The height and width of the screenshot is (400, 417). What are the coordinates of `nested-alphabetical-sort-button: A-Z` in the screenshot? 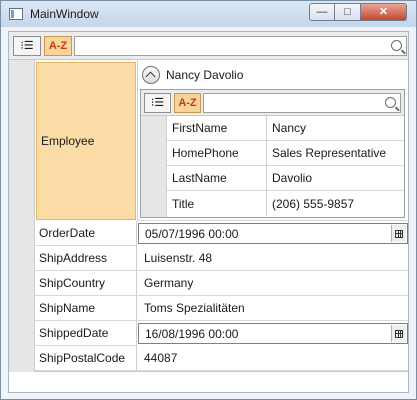 It's located at (187, 103).